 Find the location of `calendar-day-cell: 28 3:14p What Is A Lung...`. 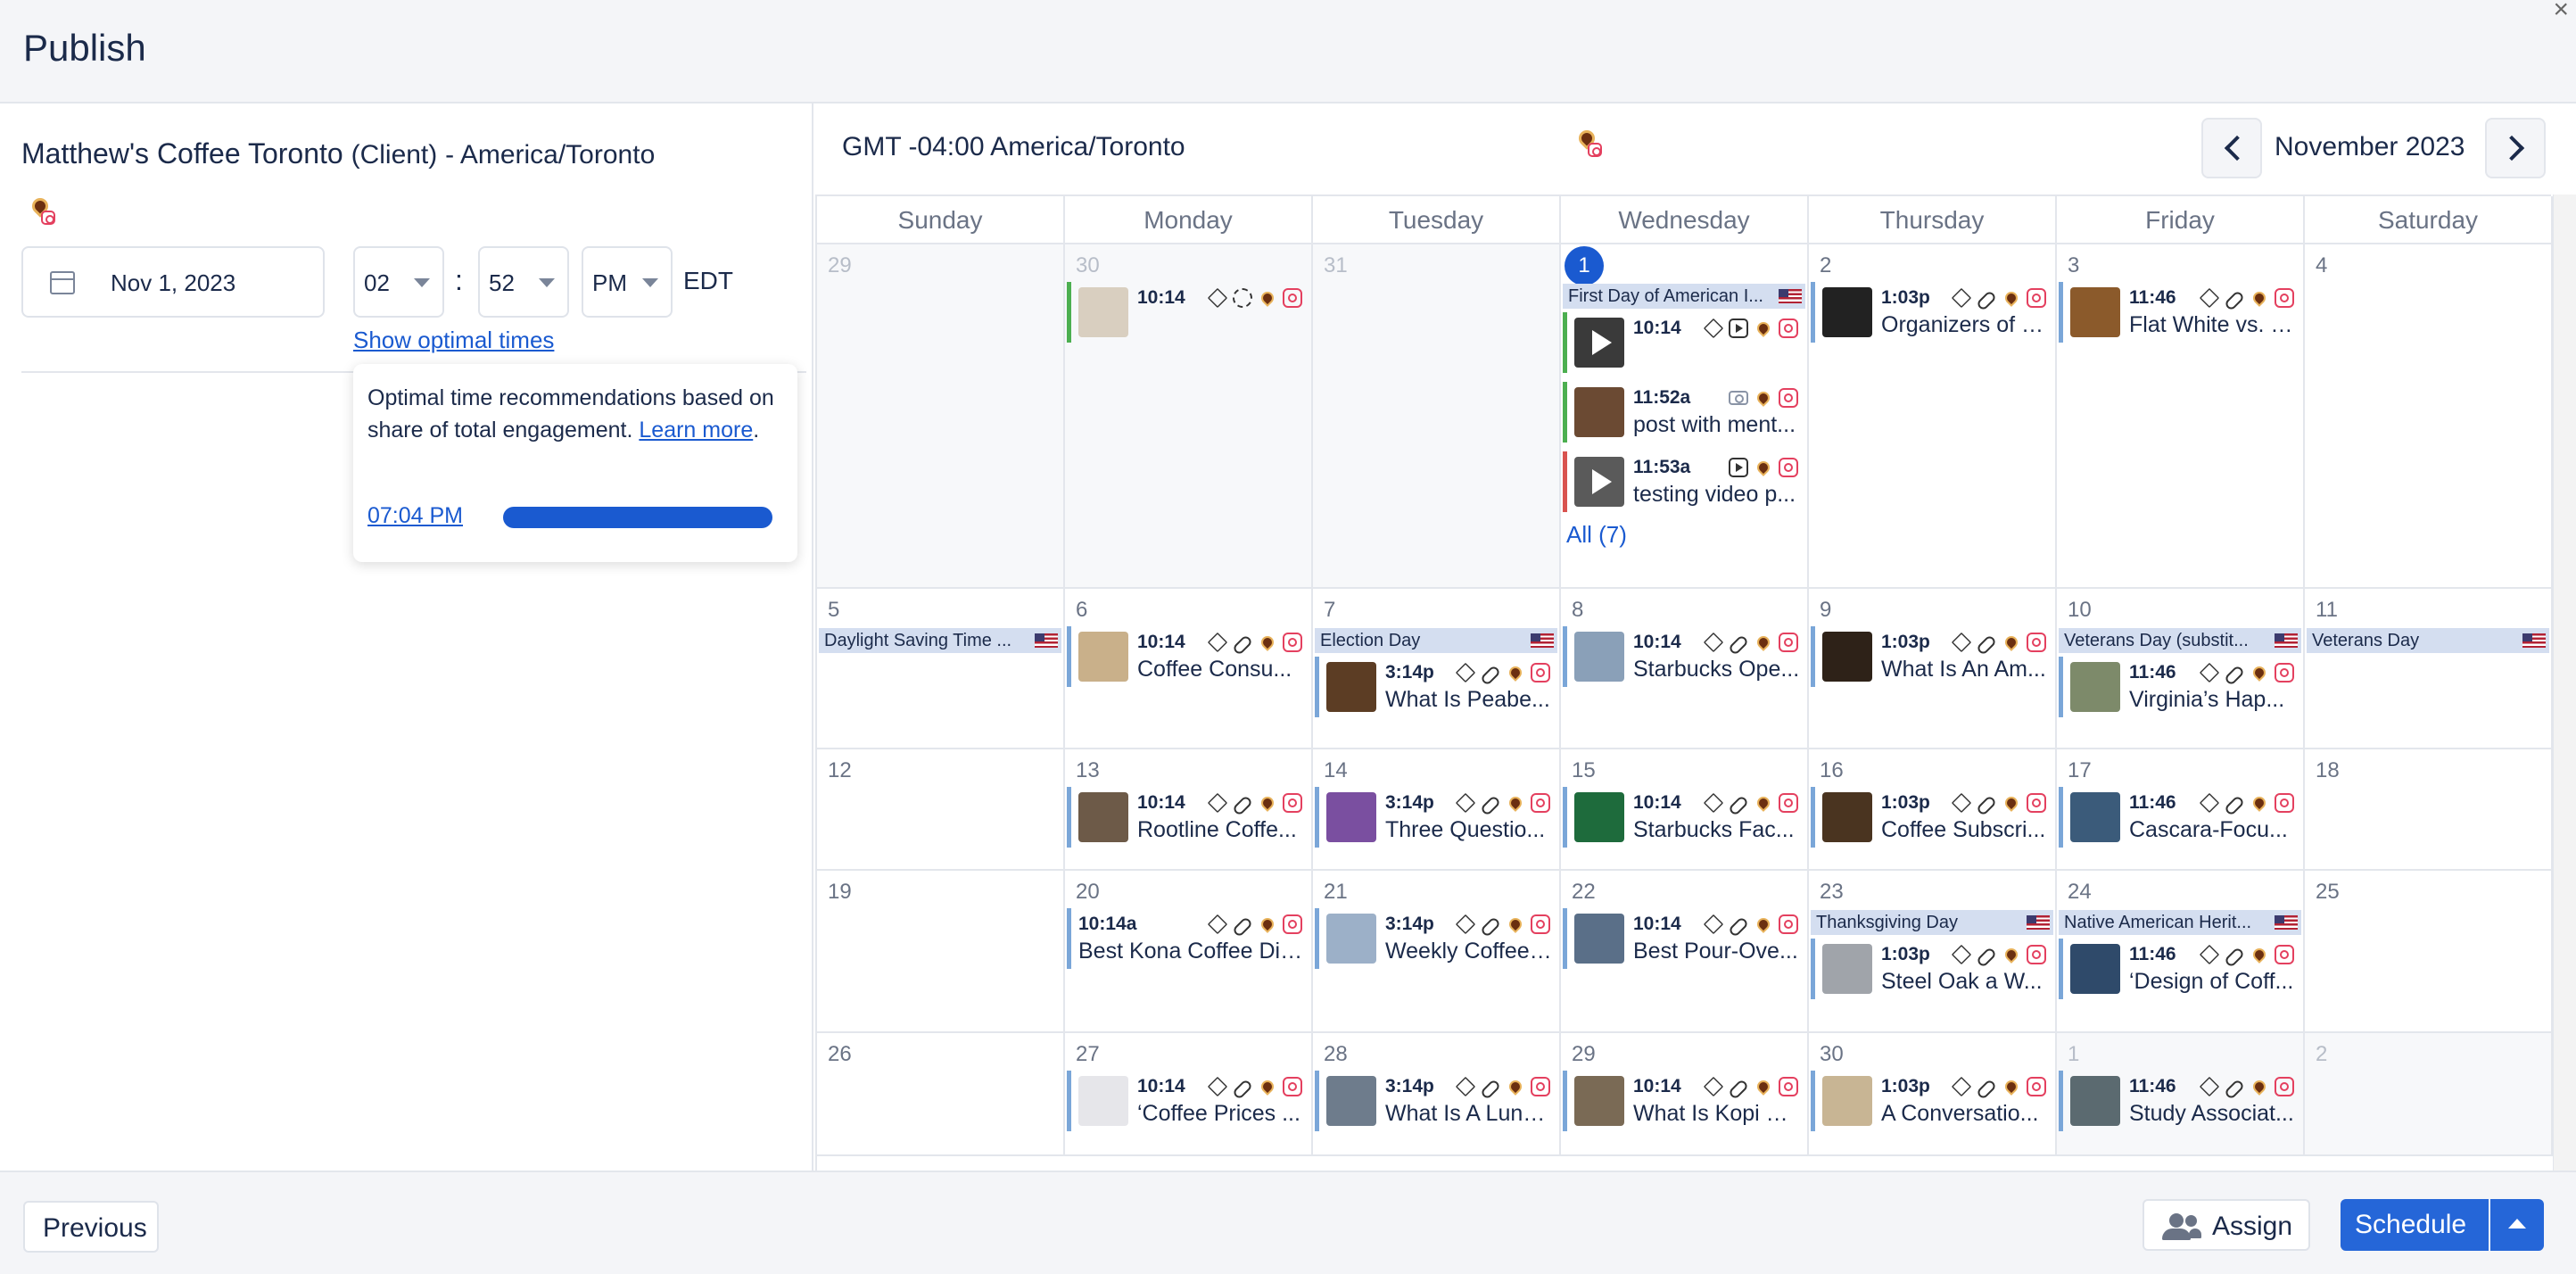

calendar-day-cell: 28 3:14p What Is A Lung... is located at coordinates (1437, 1094).